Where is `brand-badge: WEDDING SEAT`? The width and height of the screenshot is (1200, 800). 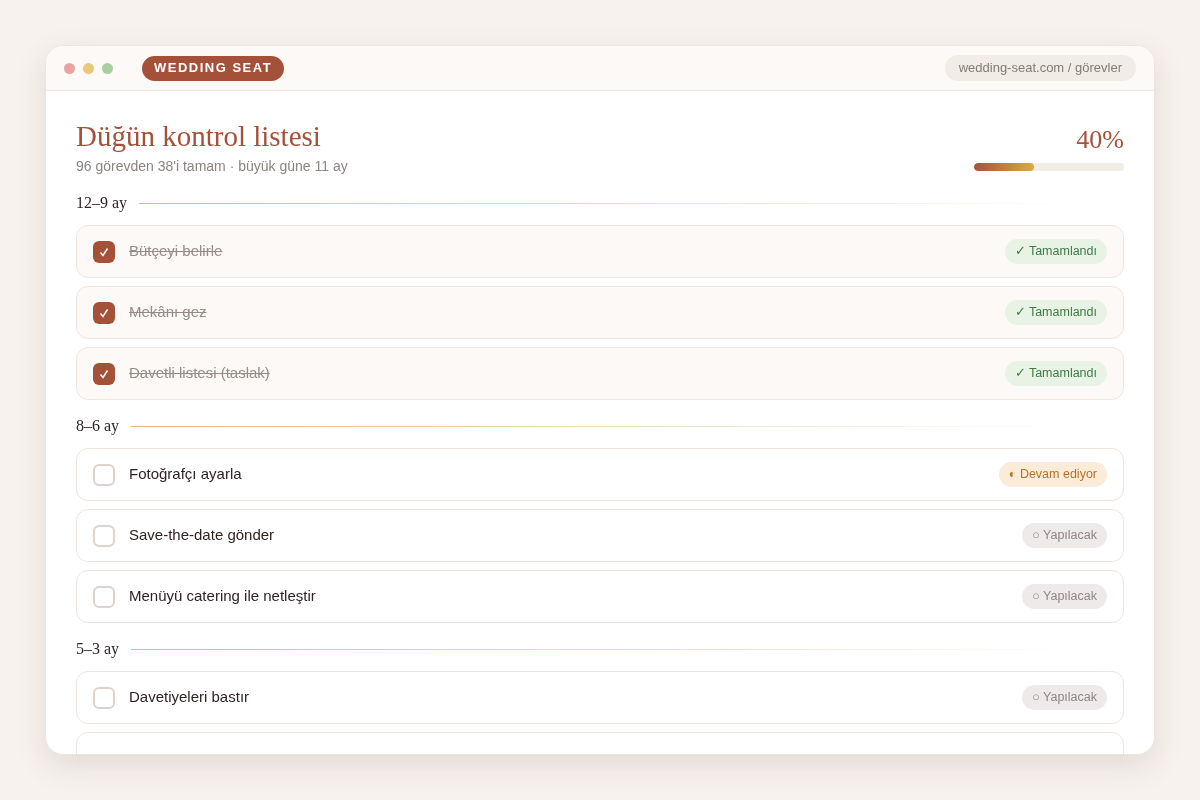
brand-badge: WEDDING SEAT is located at coordinates (213, 68).